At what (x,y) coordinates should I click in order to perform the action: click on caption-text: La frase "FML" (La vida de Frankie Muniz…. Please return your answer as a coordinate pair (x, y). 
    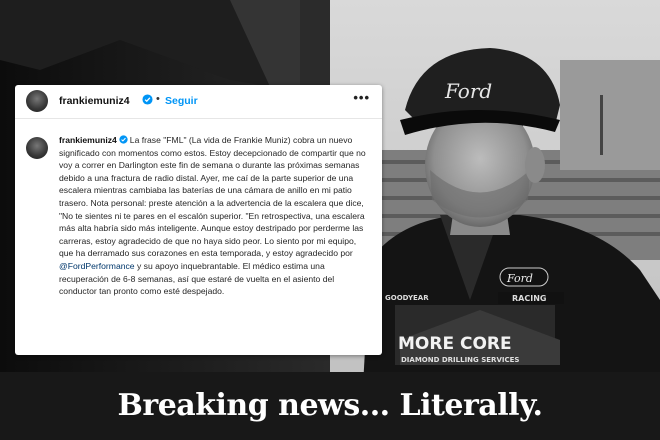
    Looking at the image, I should click on (212, 197).